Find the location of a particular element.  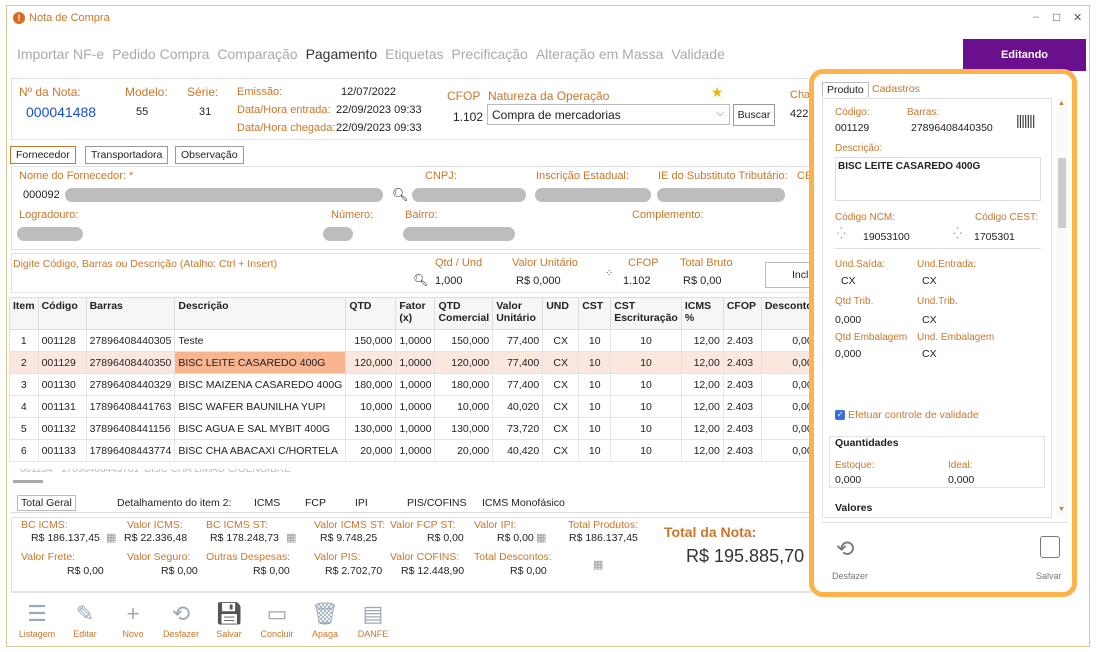

natureza-select: Compra de mercadorias ⌵ is located at coordinates (608, 114).